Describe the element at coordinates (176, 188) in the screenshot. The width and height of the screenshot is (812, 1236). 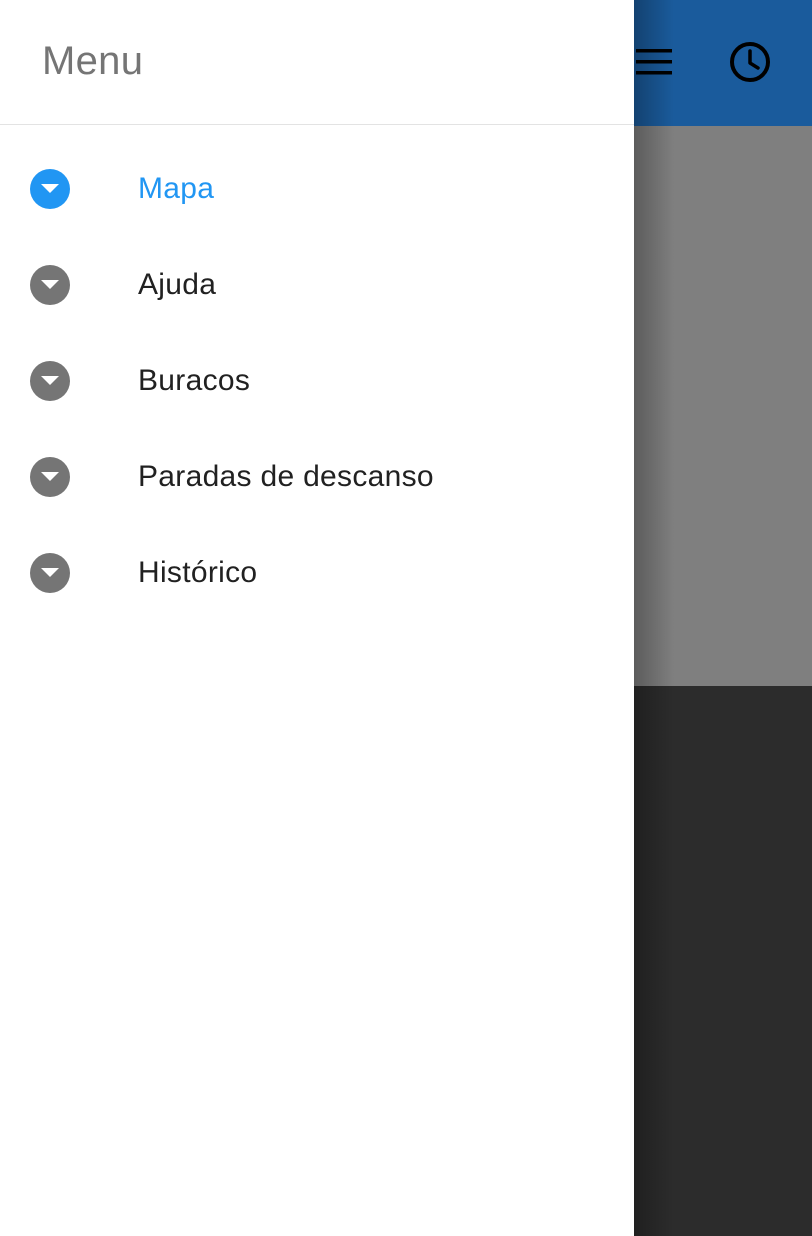
I see `menu-item-label: Mapa` at that location.